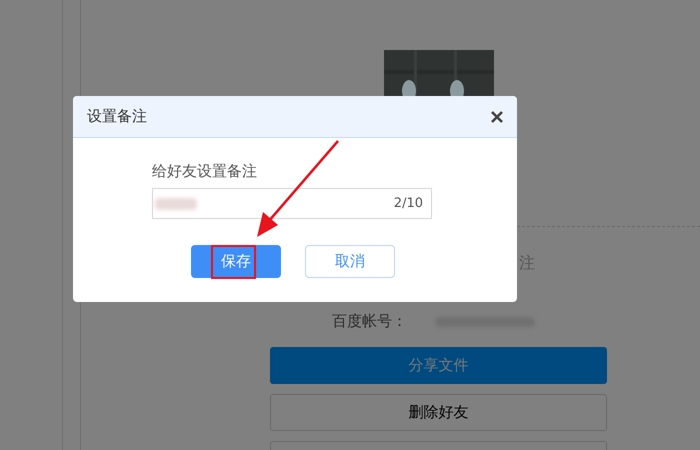 This screenshot has width=700, height=450. Describe the element at coordinates (408, 203) in the screenshot. I see `character-counter: 2/10` at that location.